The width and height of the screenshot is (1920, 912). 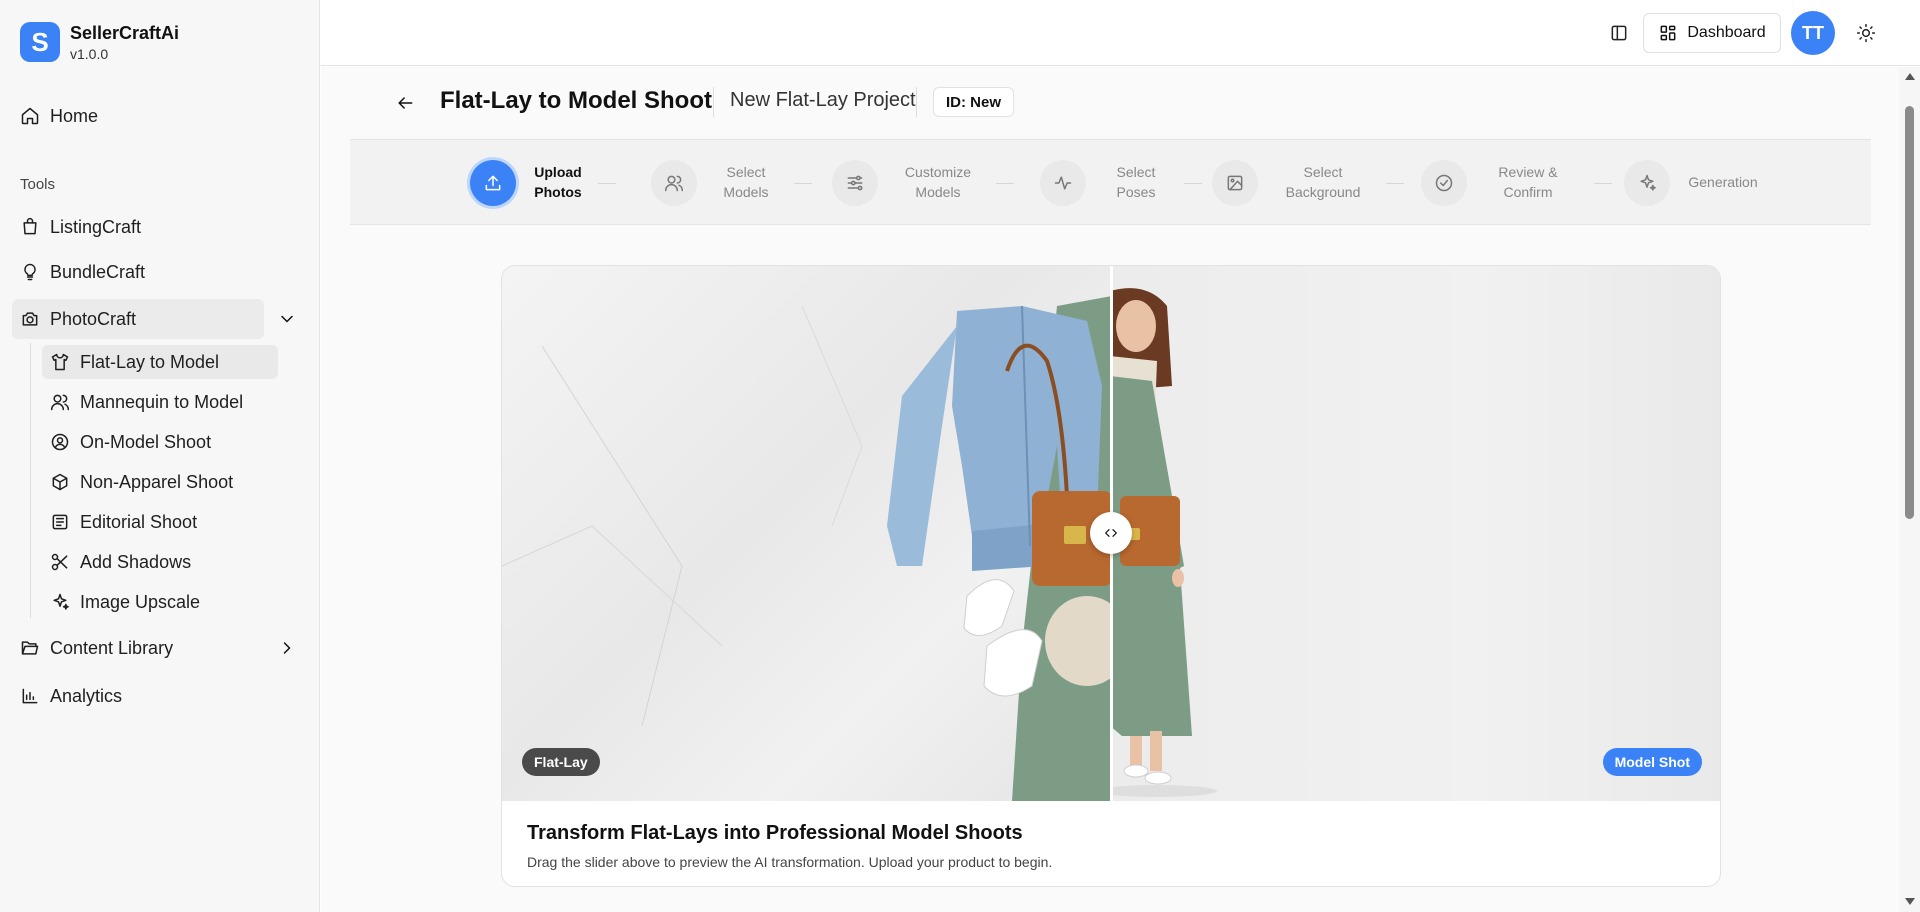 I want to click on layout-grid-icon, so click(x=1668, y=33).